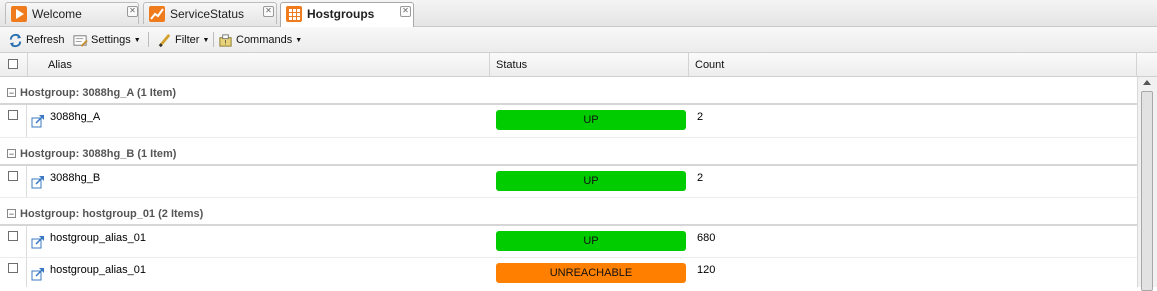  What do you see at coordinates (578, 13) in the screenshot?
I see `tab-bar: Welcome ✕ ServiceStatus ✕ Hostgroups ✕` at bounding box center [578, 13].